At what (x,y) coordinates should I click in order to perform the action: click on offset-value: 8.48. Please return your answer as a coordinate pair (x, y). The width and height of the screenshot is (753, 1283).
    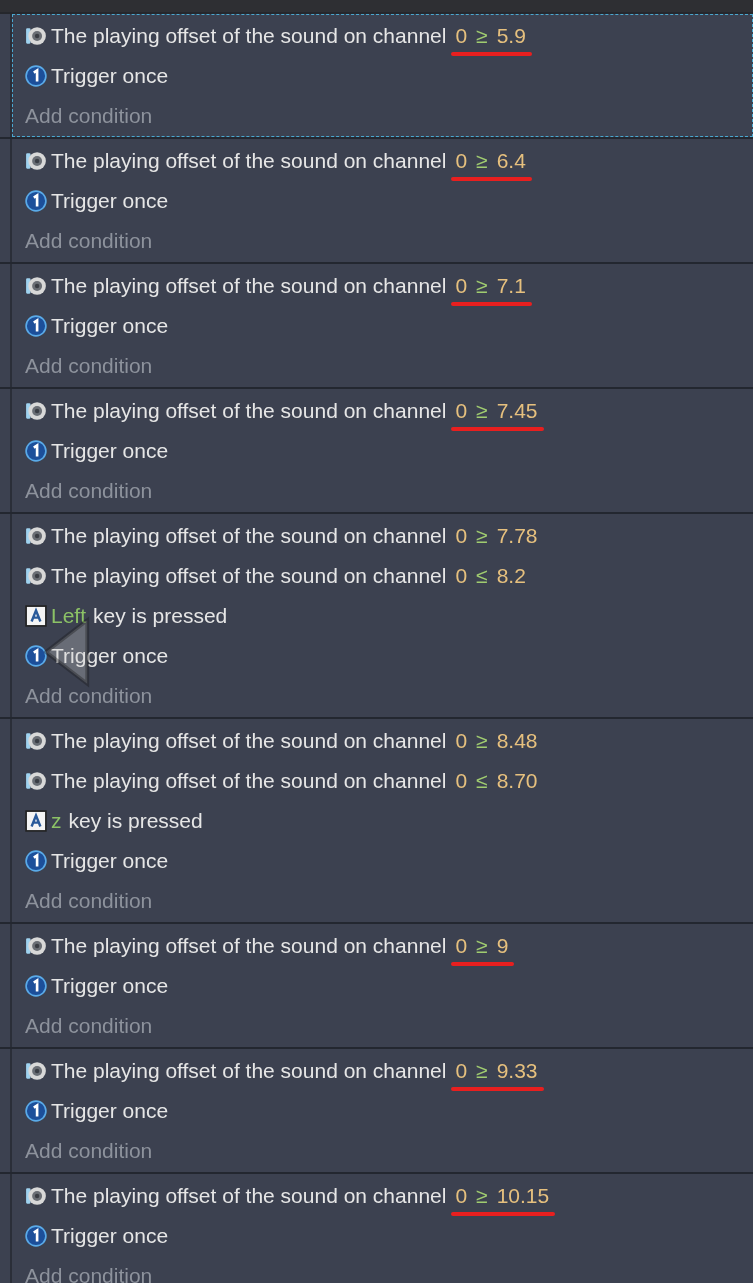
    Looking at the image, I should click on (517, 741).